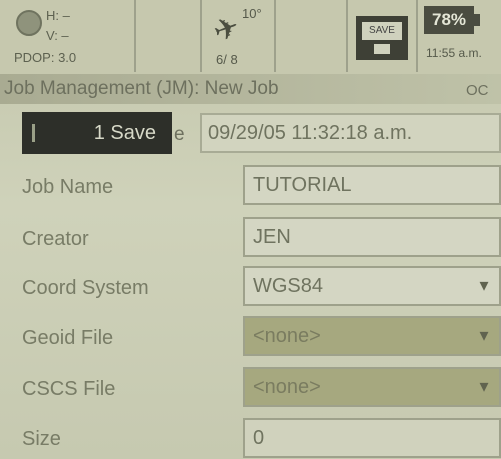 This screenshot has height=459, width=501. What do you see at coordinates (382, 31) in the screenshot?
I see `disk-label: SAVE` at bounding box center [382, 31].